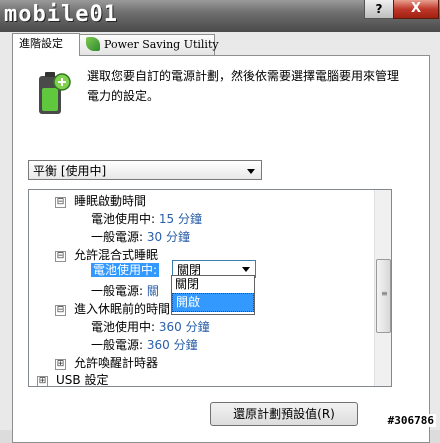  What do you see at coordinates (116, 363) in the screenshot?
I see `tree-item-label: 允許喚醒計時器` at bounding box center [116, 363].